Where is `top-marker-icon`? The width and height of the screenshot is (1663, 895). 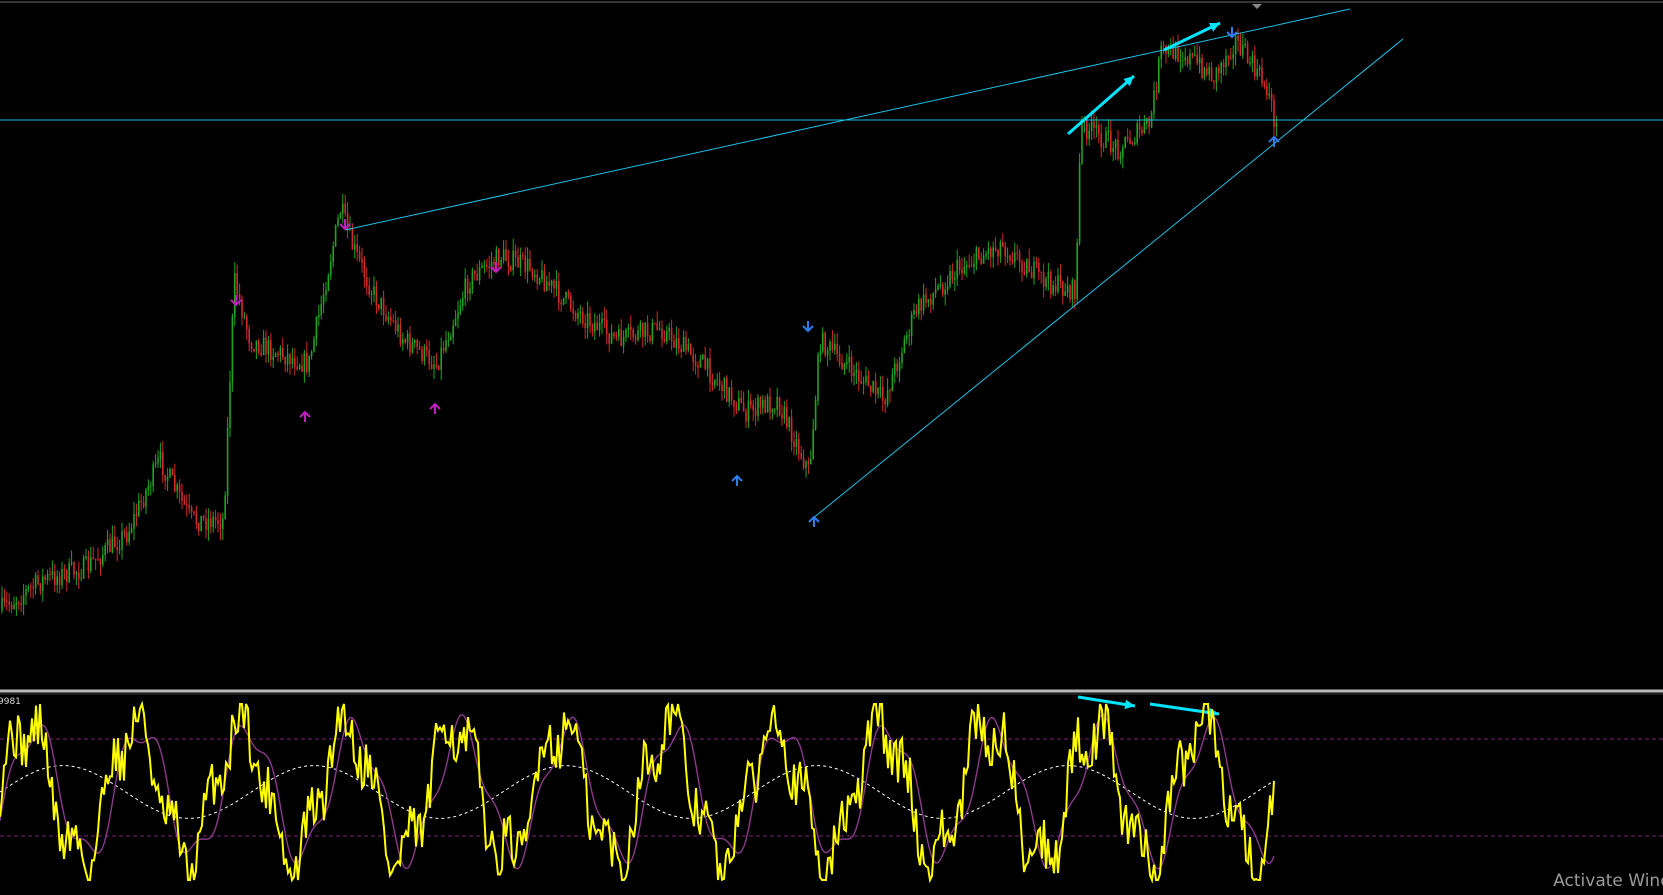 top-marker-icon is located at coordinates (1257, 6).